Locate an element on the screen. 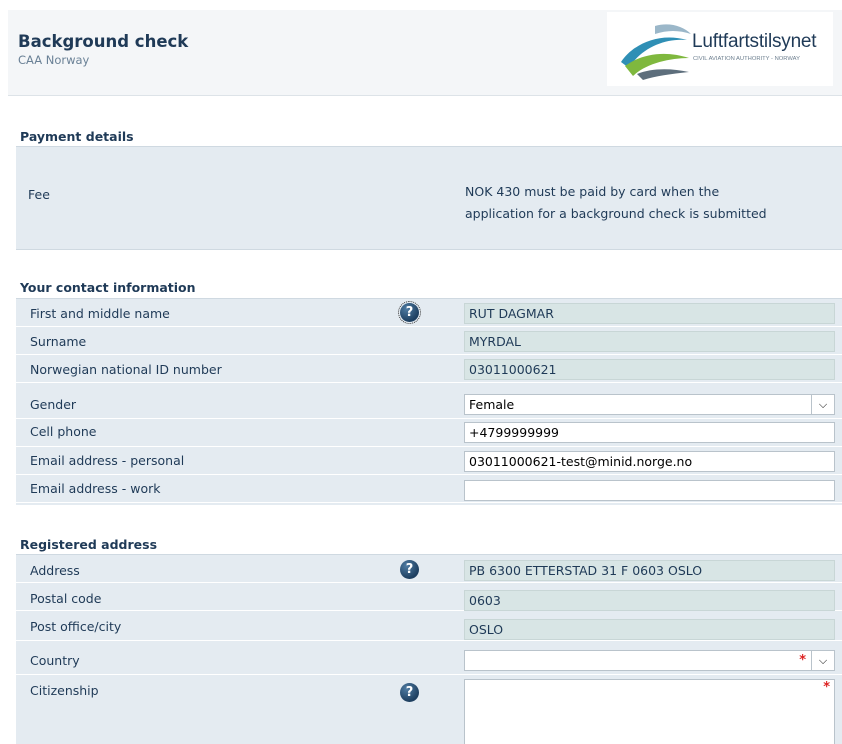 The image size is (842, 744). email-personal-label: Email address - personal is located at coordinates (107, 460).